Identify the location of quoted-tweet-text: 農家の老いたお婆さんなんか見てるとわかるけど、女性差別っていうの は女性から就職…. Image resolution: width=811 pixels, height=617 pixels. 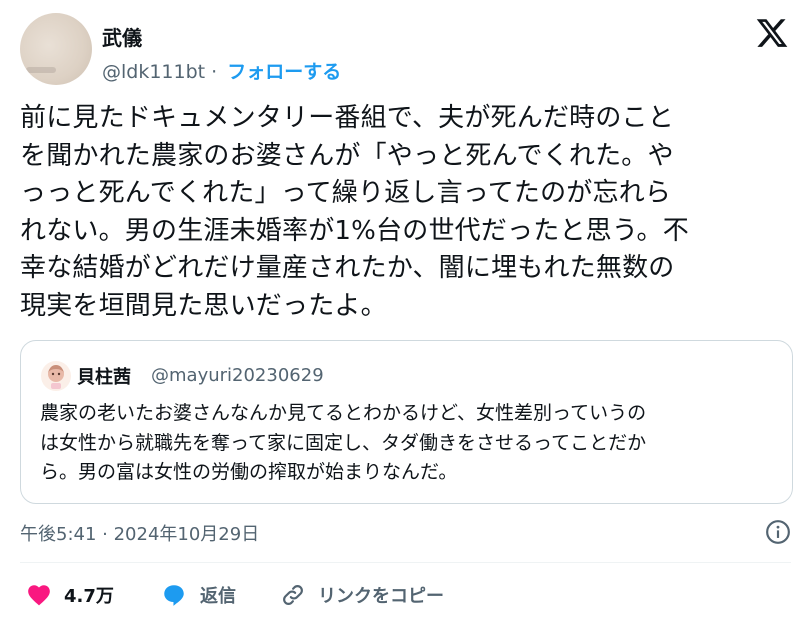
(410, 443).